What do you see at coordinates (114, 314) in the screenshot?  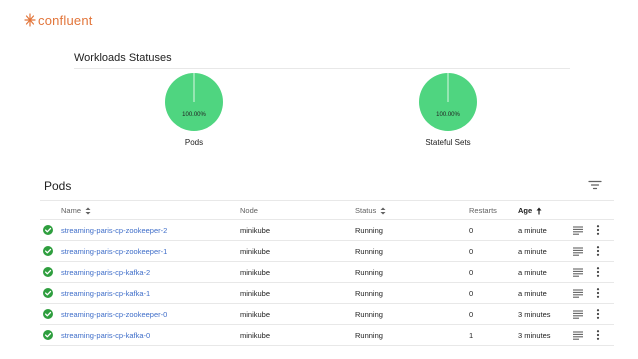 I see `pod-name-link: streaming-paris-cp-zookeeper-0` at bounding box center [114, 314].